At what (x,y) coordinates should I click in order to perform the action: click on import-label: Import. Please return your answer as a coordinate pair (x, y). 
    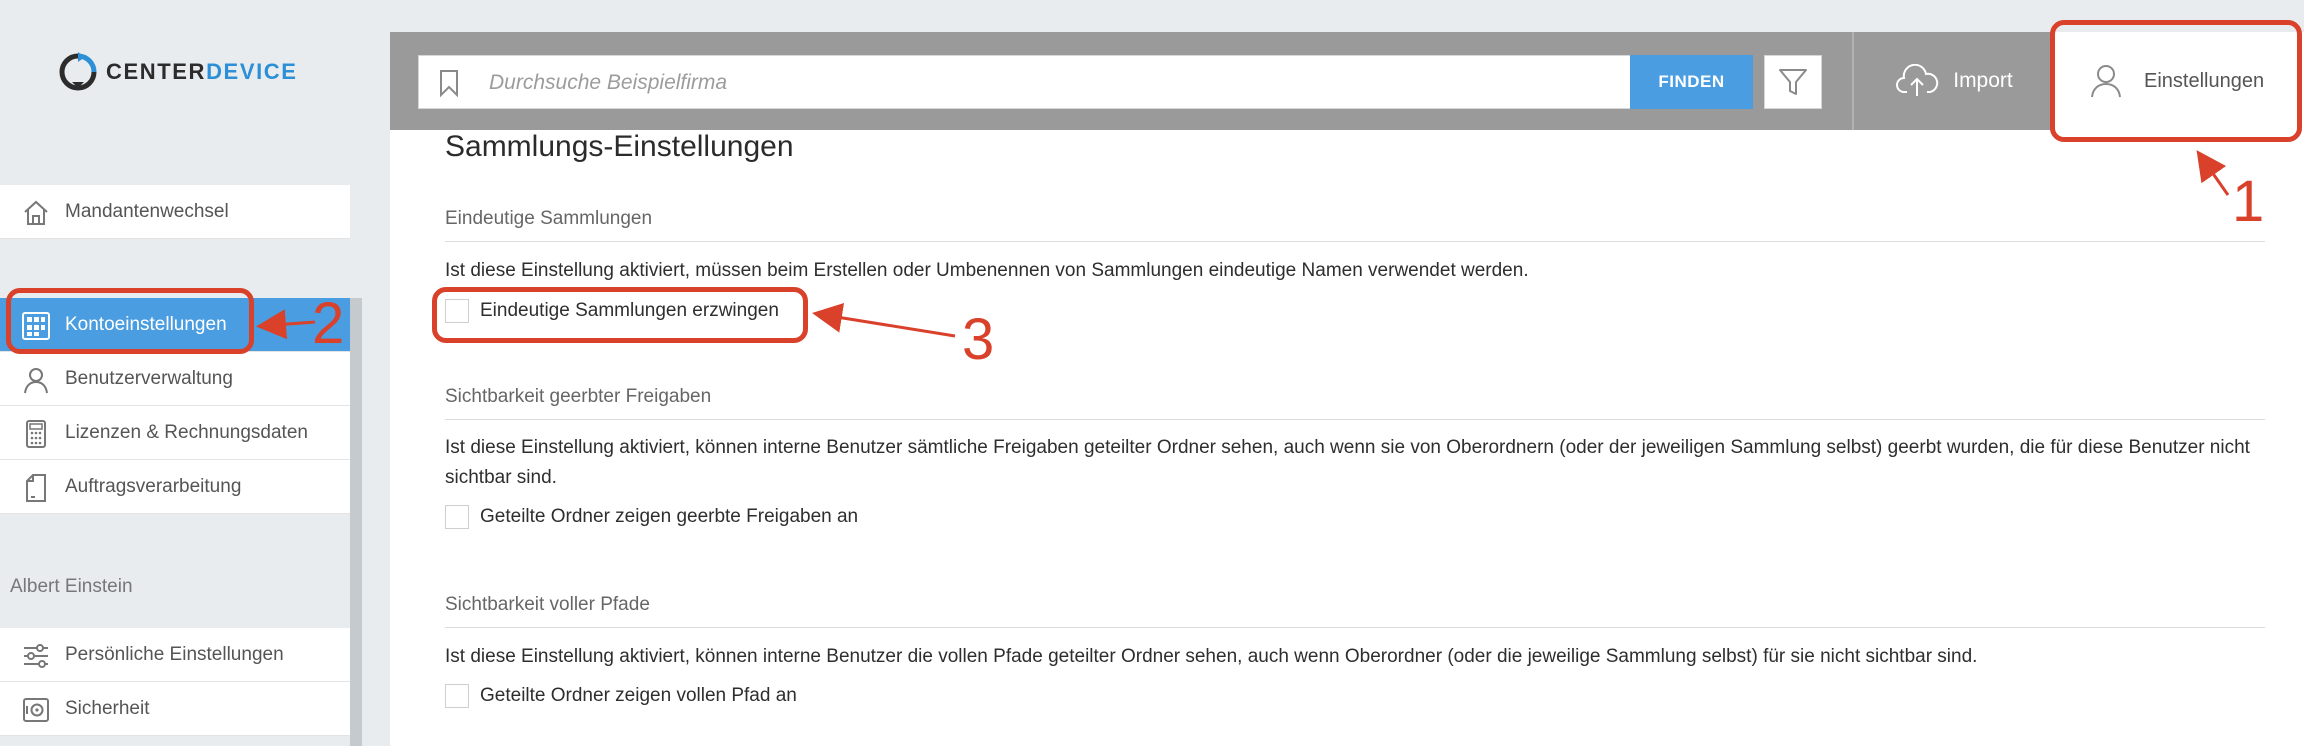
    Looking at the image, I should click on (1983, 80).